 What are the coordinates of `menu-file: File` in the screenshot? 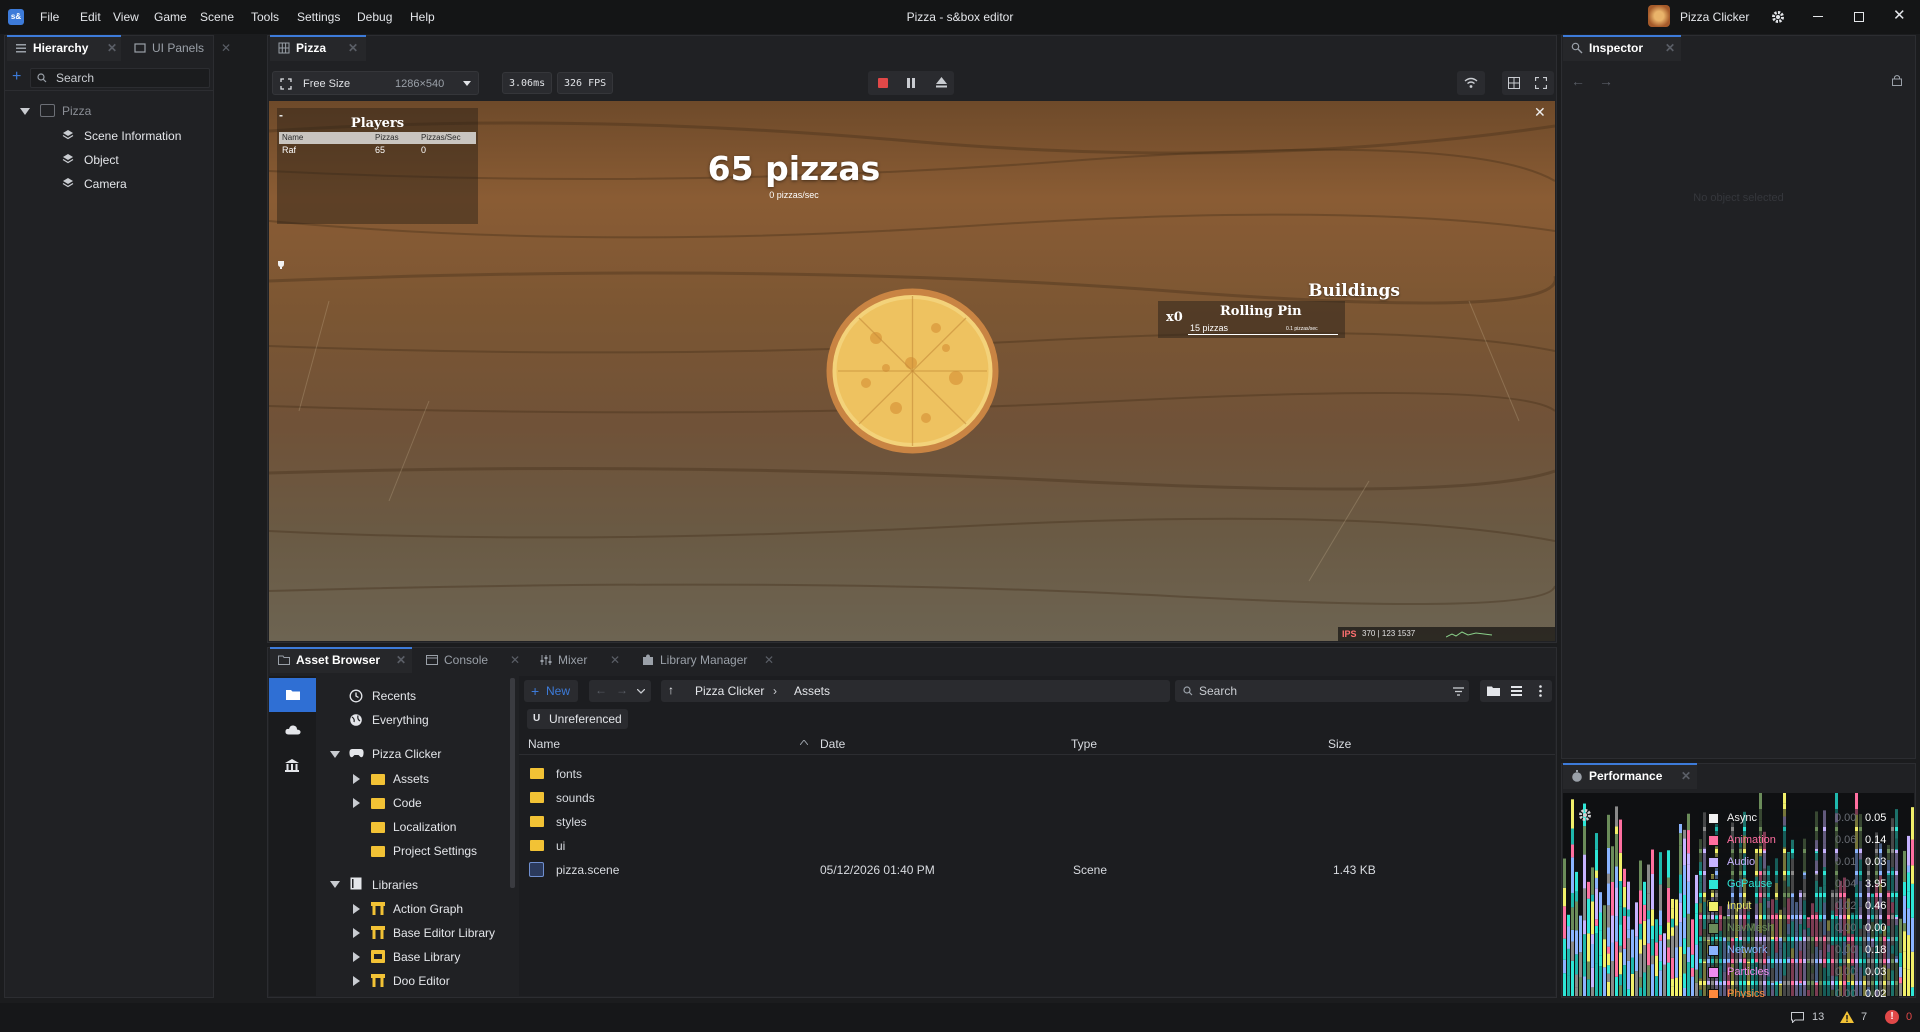 It's located at (49, 17).